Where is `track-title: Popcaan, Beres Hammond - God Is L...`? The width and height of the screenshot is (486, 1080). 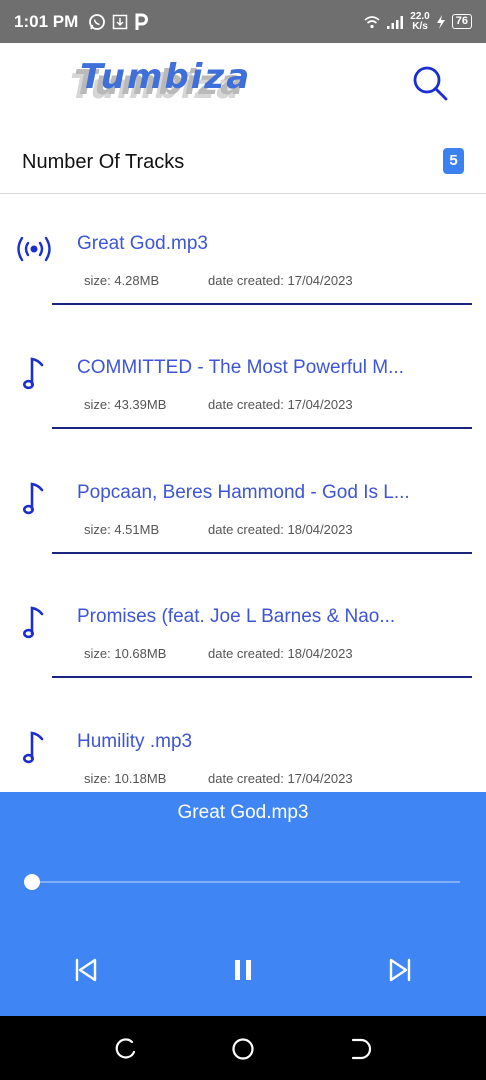 track-title: Popcaan, Beres Hammond - God Is L... is located at coordinates (243, 492).